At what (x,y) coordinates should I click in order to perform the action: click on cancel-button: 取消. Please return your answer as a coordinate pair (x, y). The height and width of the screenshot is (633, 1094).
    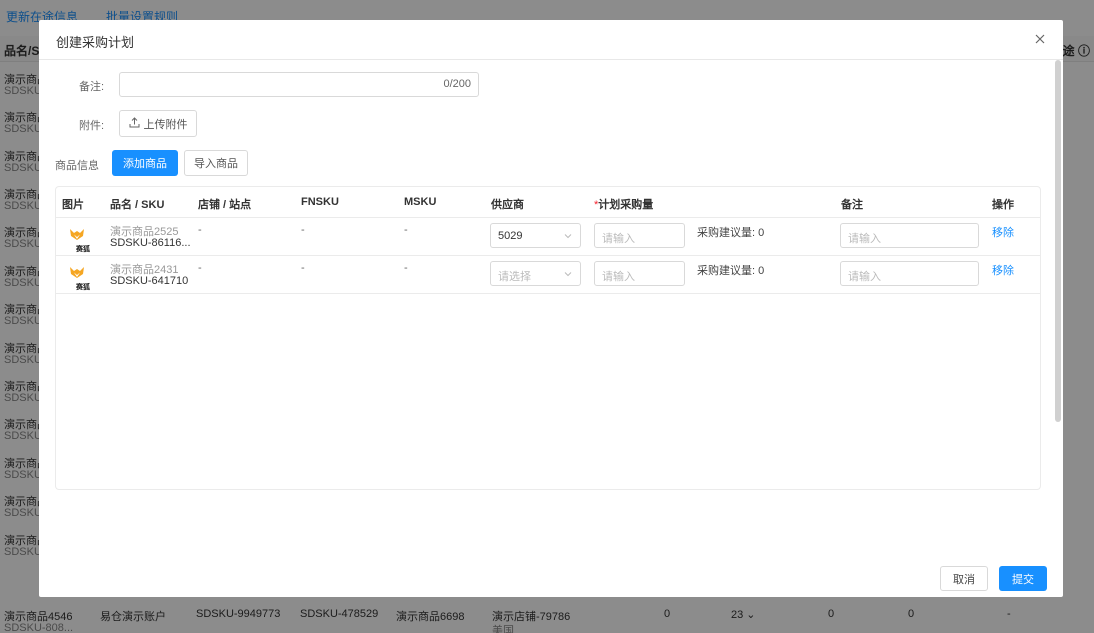
    Looking at the image, I should click on (964, 578).